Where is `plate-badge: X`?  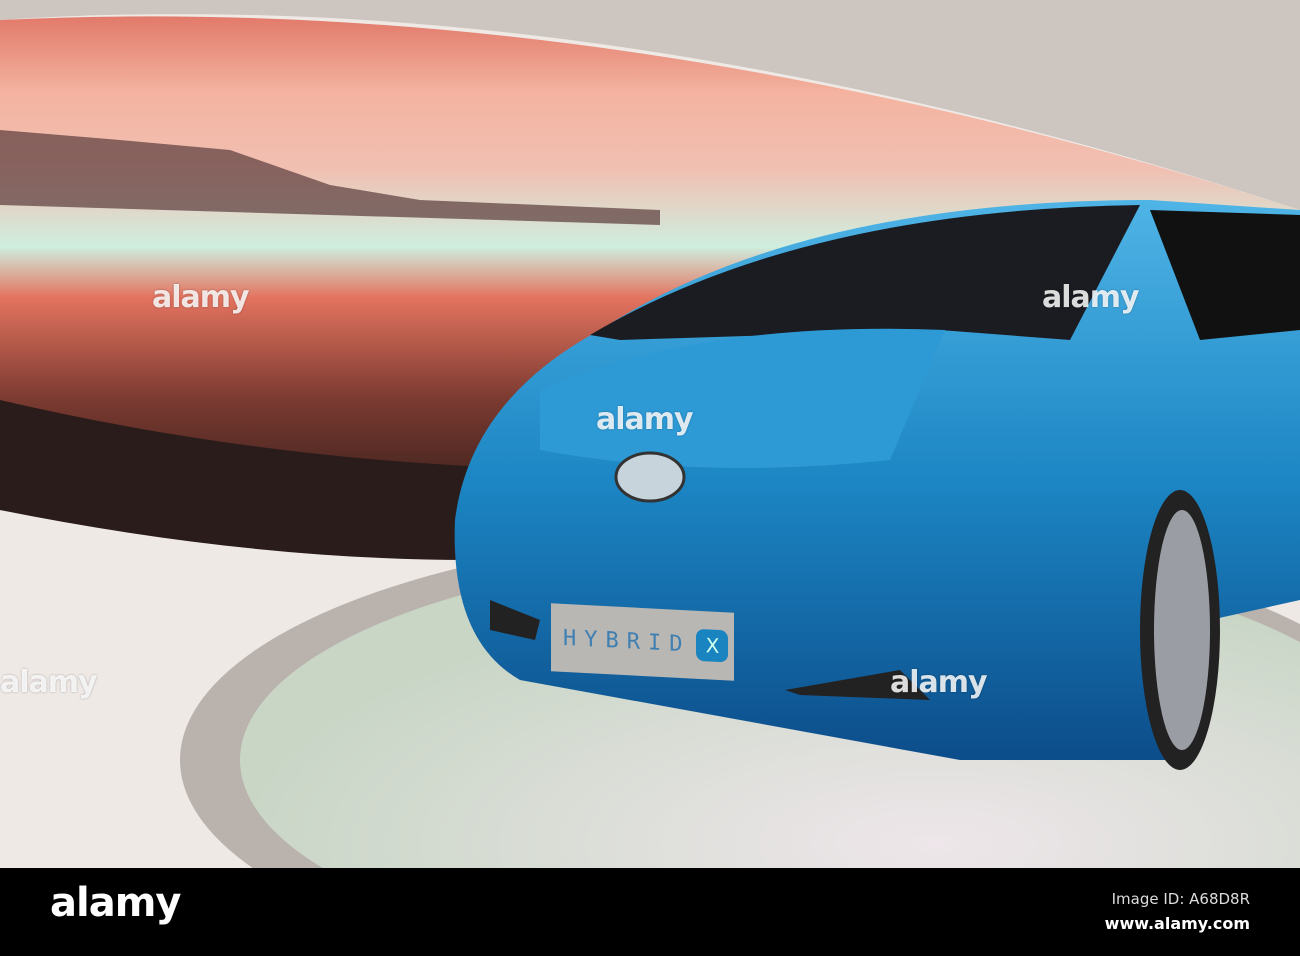
plate-badge: X is located at coordinates (712, 645).